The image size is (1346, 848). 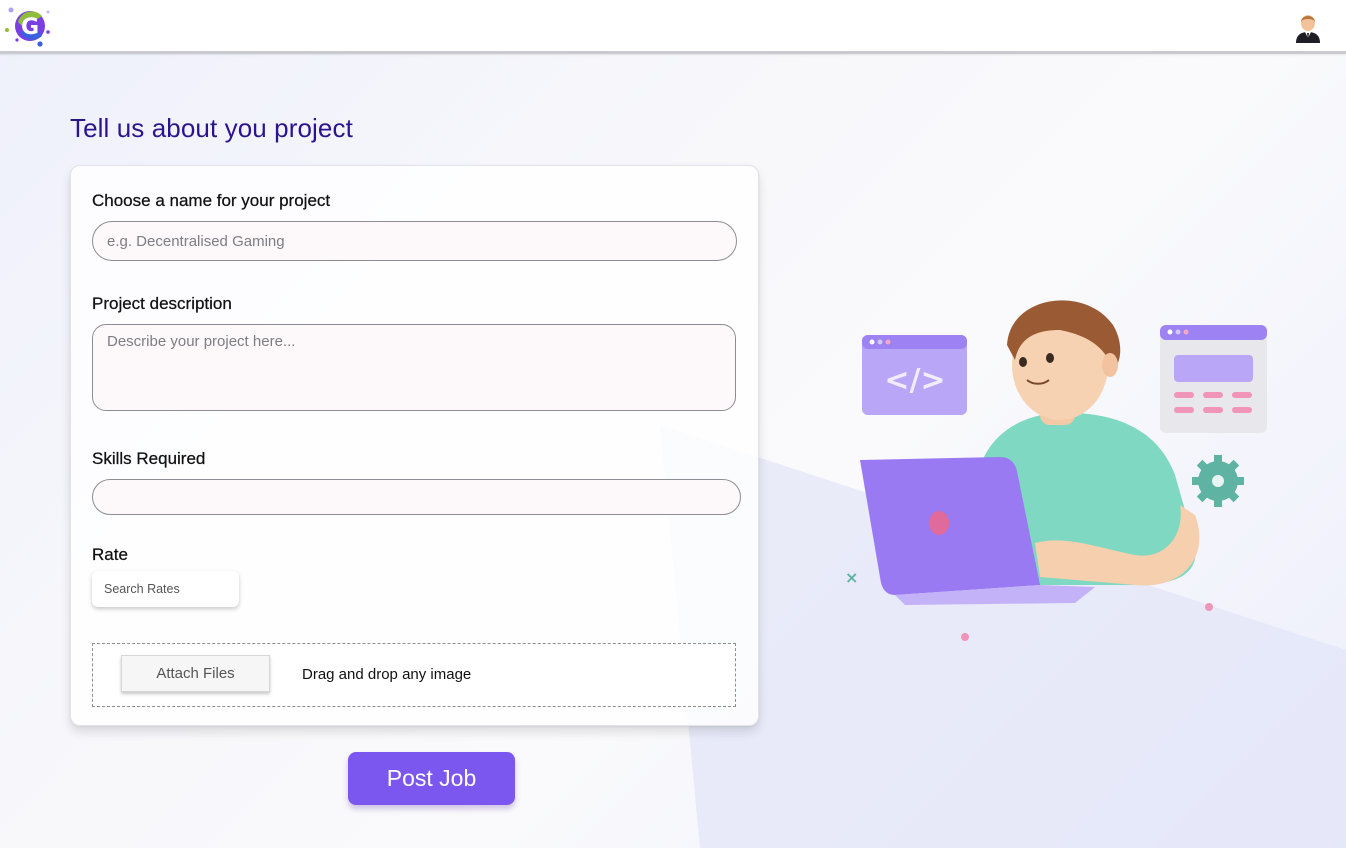 What do you see at coordinates (414, 367) in the screenshot?
I see `project-description-textarea` at bounding box center [414, 367].